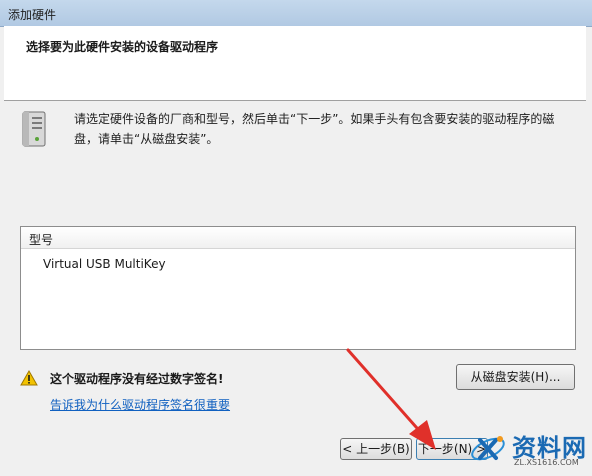 The width and height of the screenshot is (592, 476). Describe the element at coordinates (376, 449) in the screenshot. I see `back-button: < 上一步(B)` at that location.